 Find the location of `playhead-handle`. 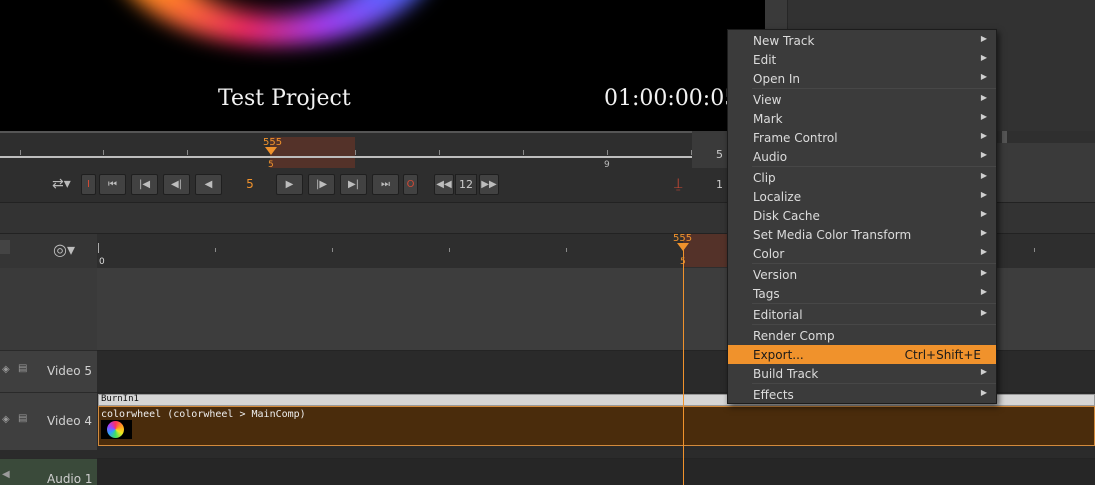

playhead-handle is located at coordinates (271, 151).